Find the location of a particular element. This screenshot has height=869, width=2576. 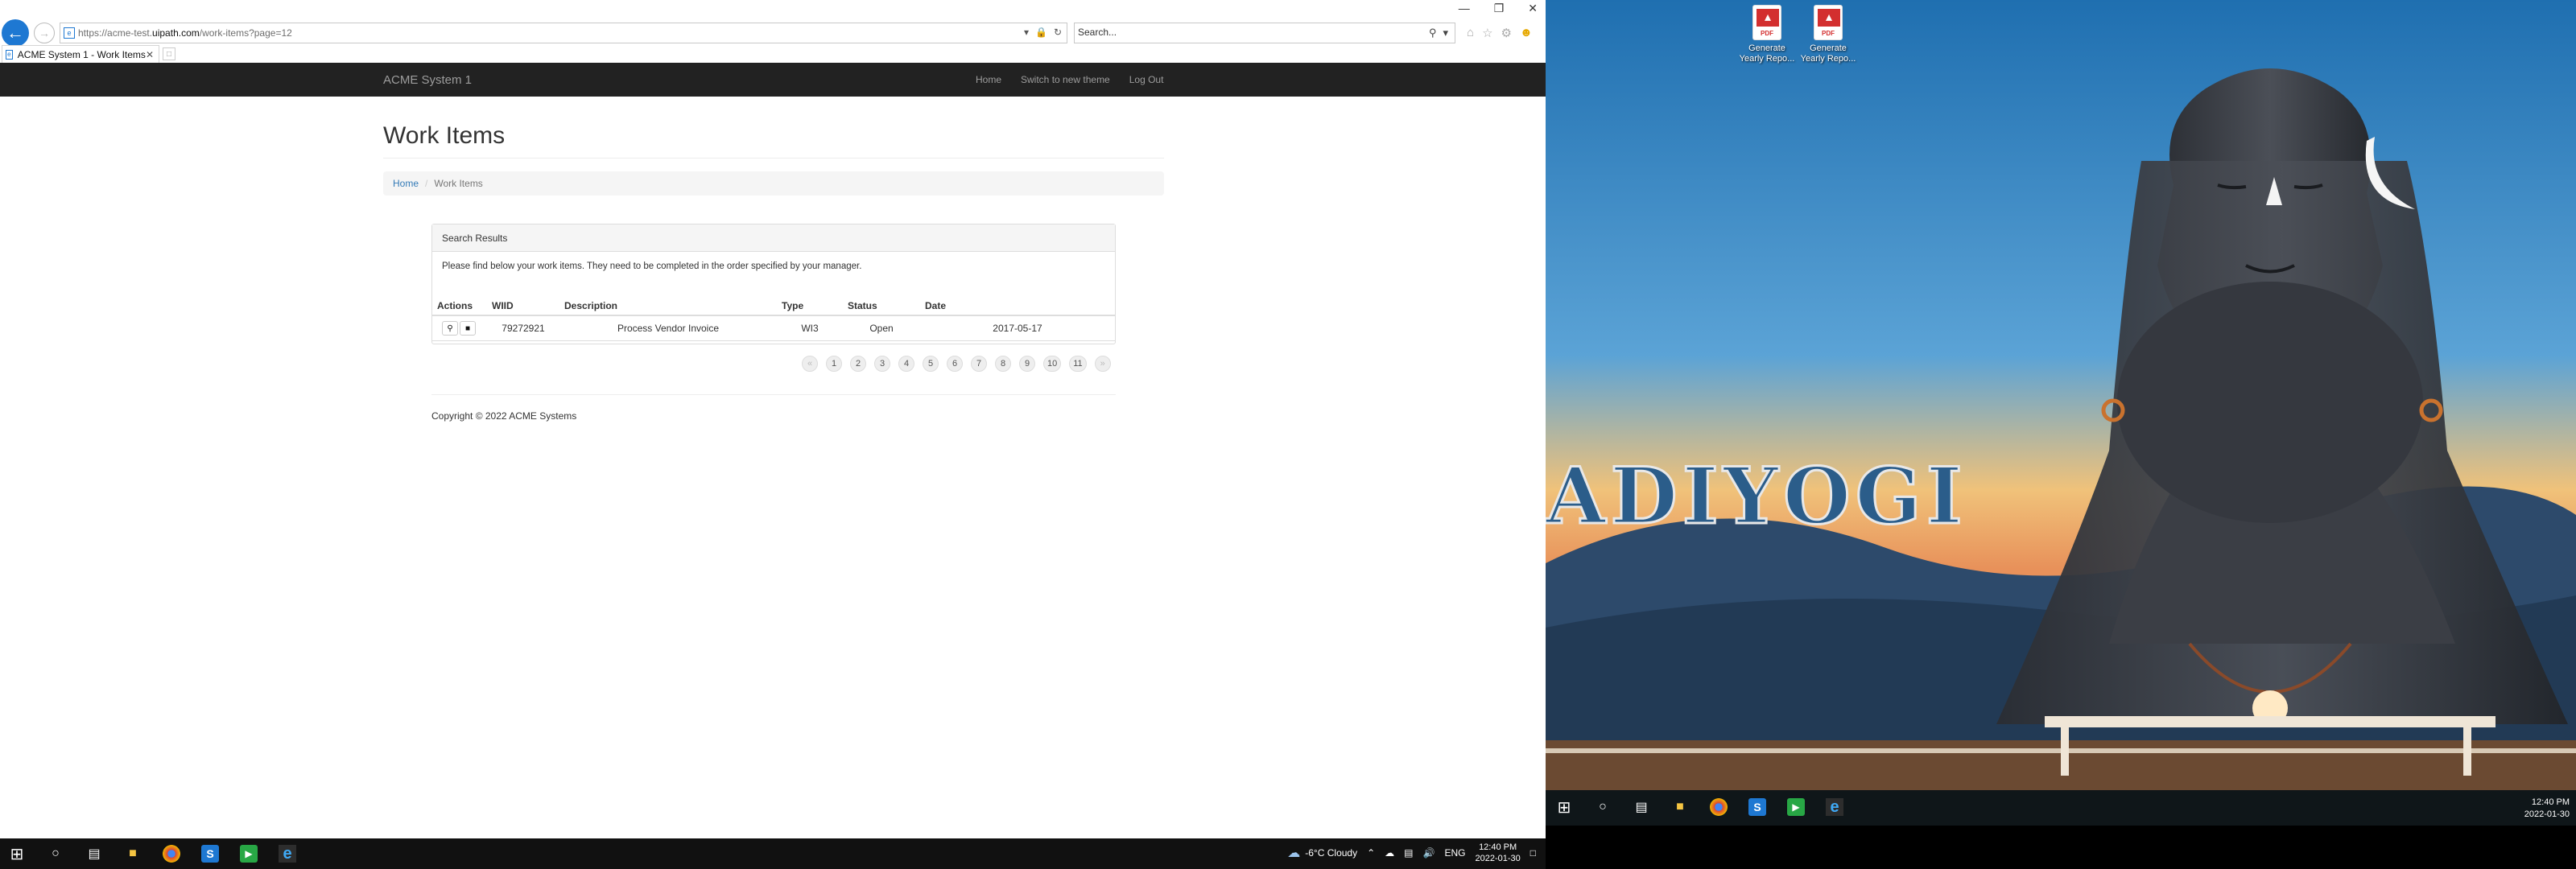

row-actions: ⚲ ■ is located at coordinates (459, 328).